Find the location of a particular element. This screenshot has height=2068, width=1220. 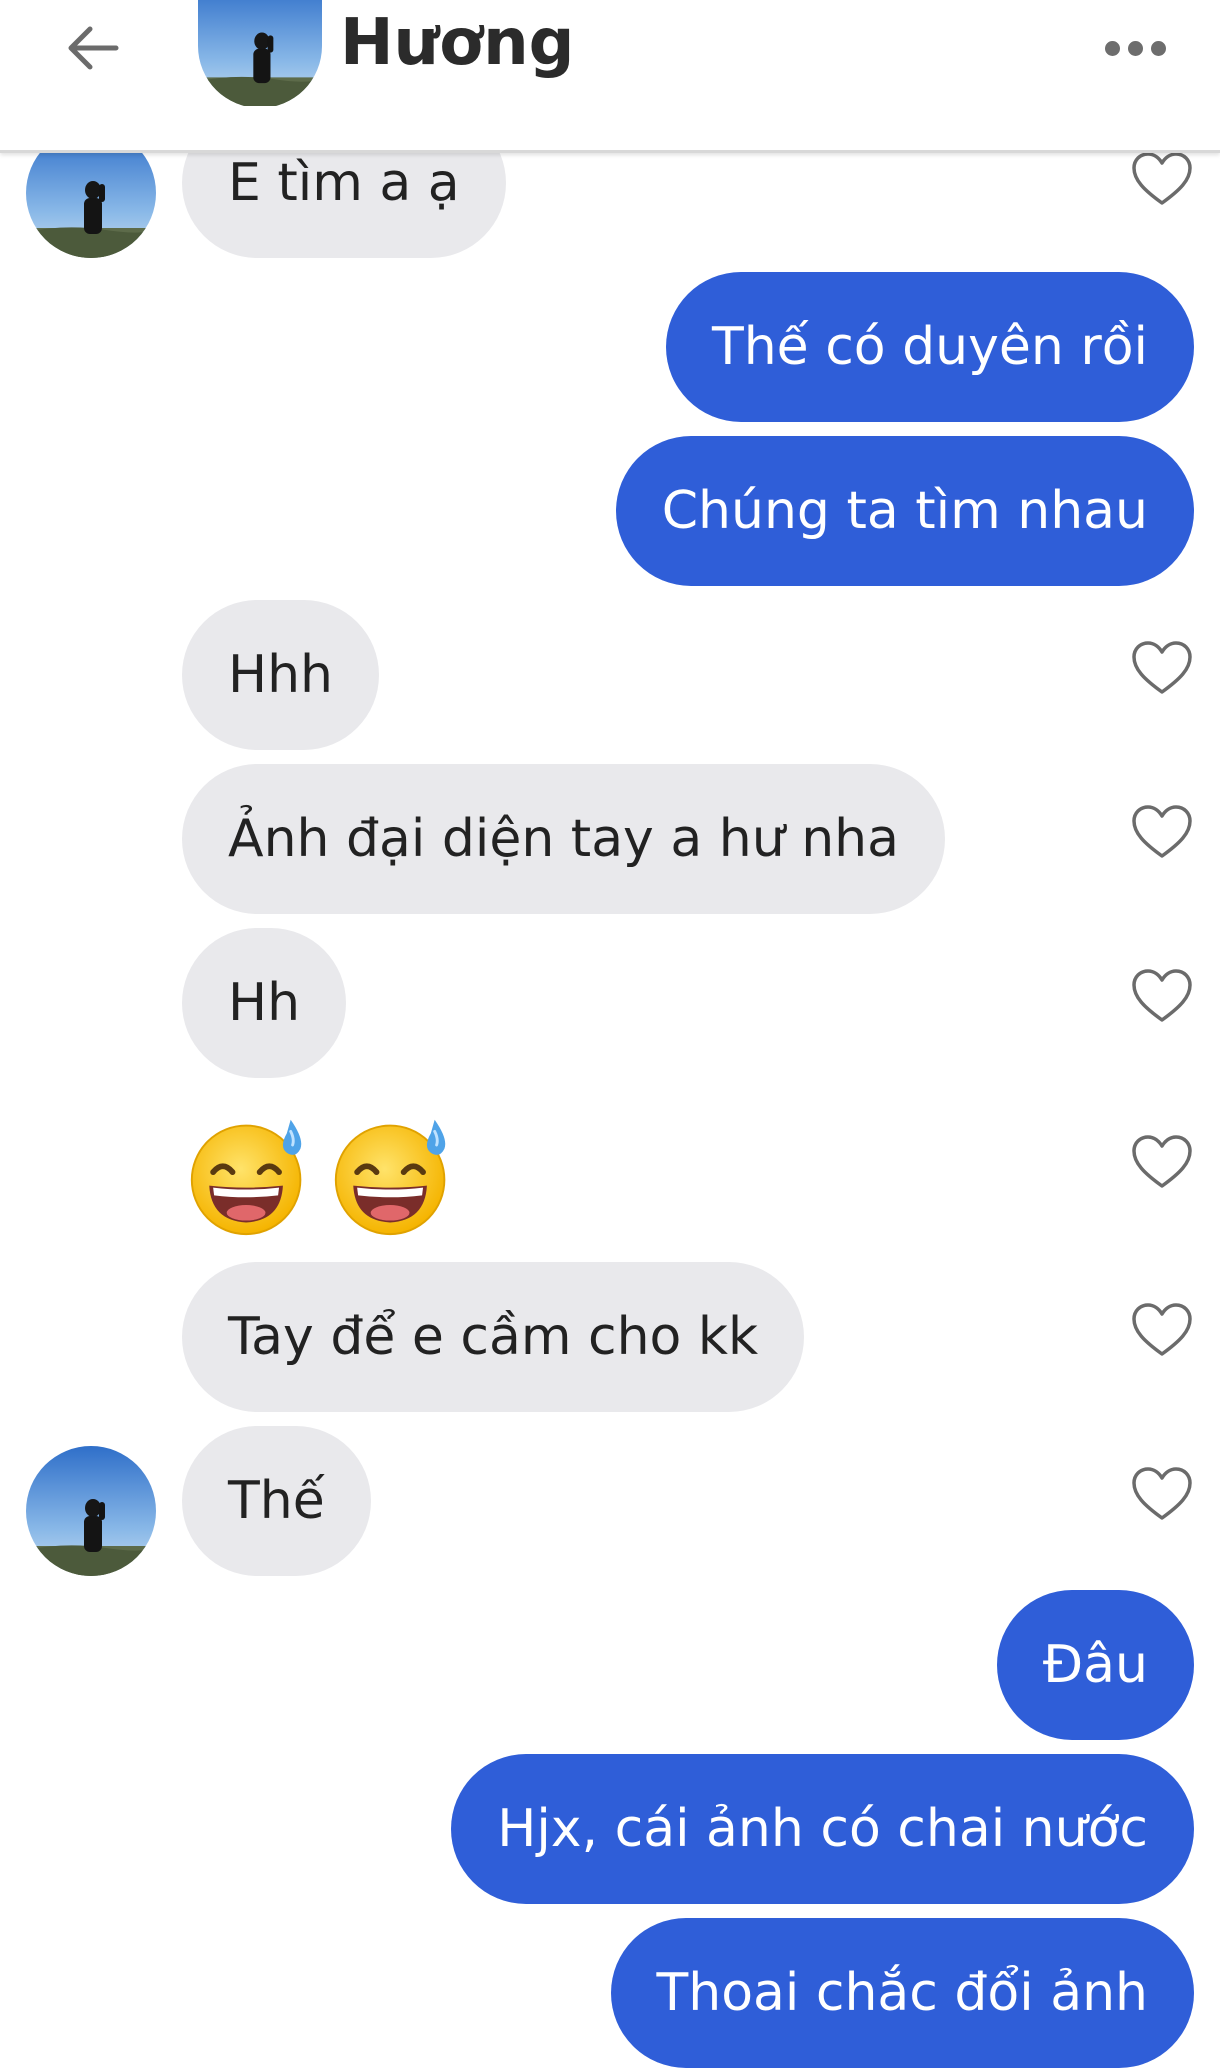

sender-avatar is located at coordinates (91, 1511).